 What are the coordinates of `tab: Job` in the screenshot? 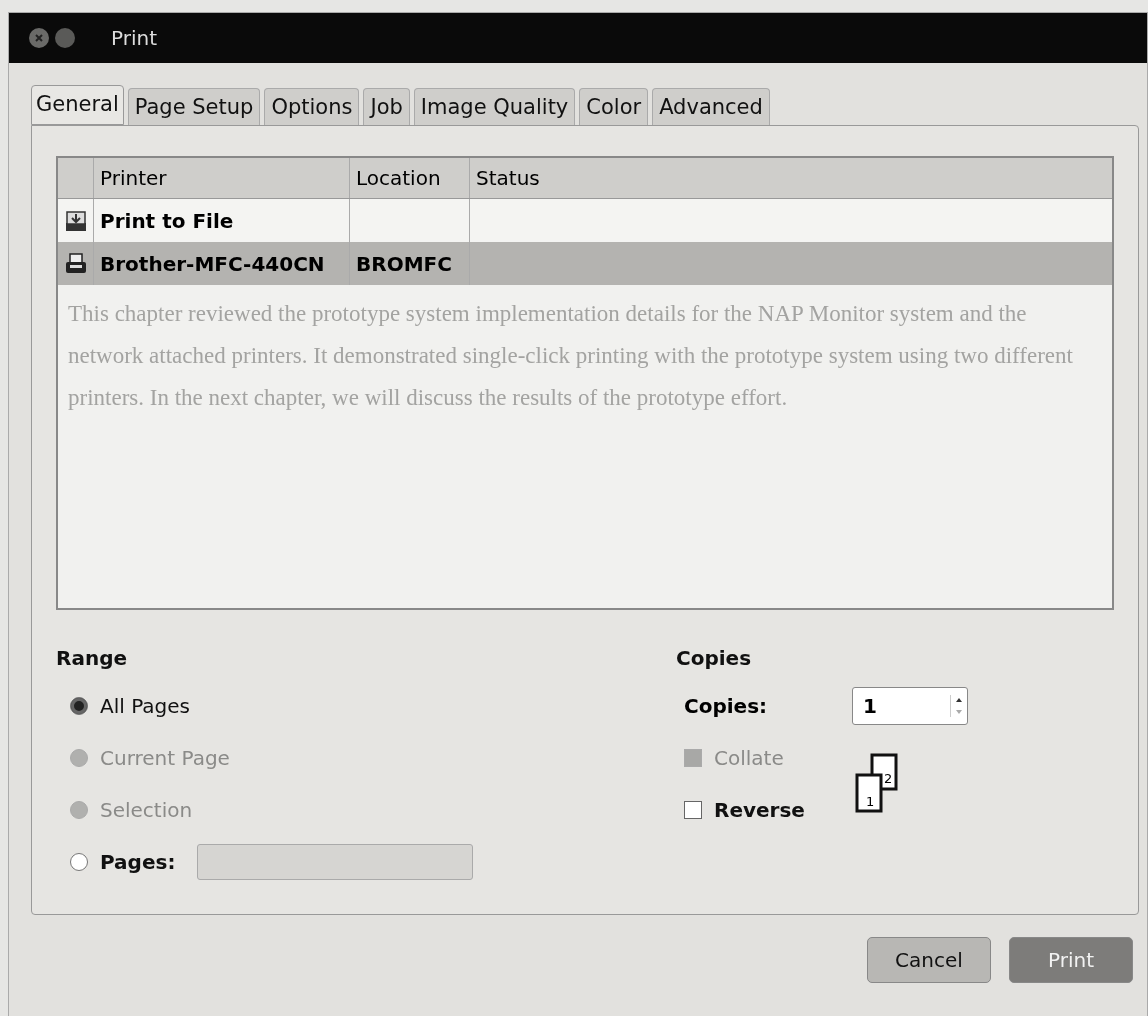 It's located at (386, 106).